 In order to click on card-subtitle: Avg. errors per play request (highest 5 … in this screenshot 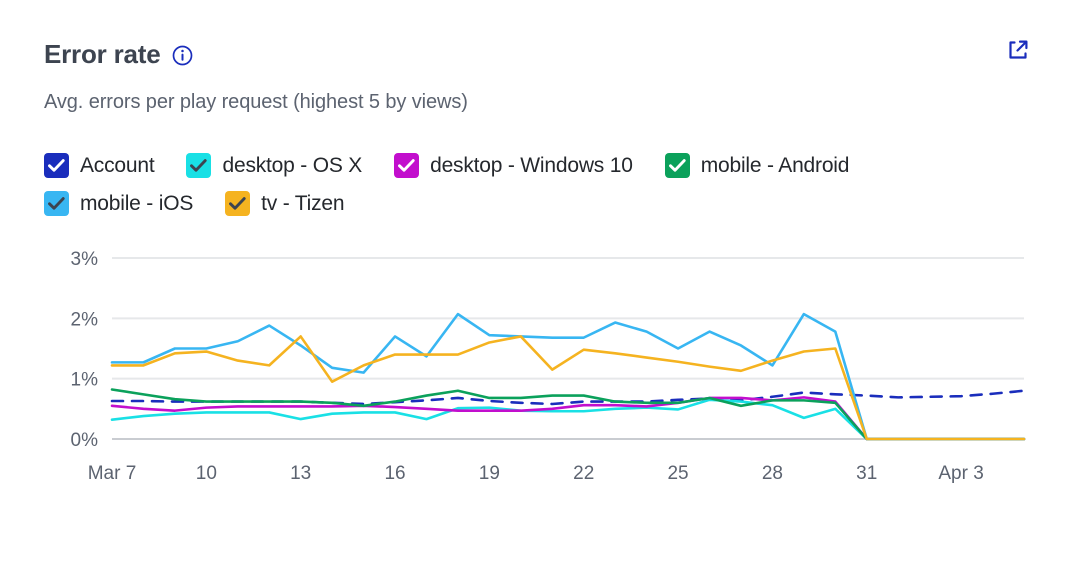, I will do `click(256, 101)`.